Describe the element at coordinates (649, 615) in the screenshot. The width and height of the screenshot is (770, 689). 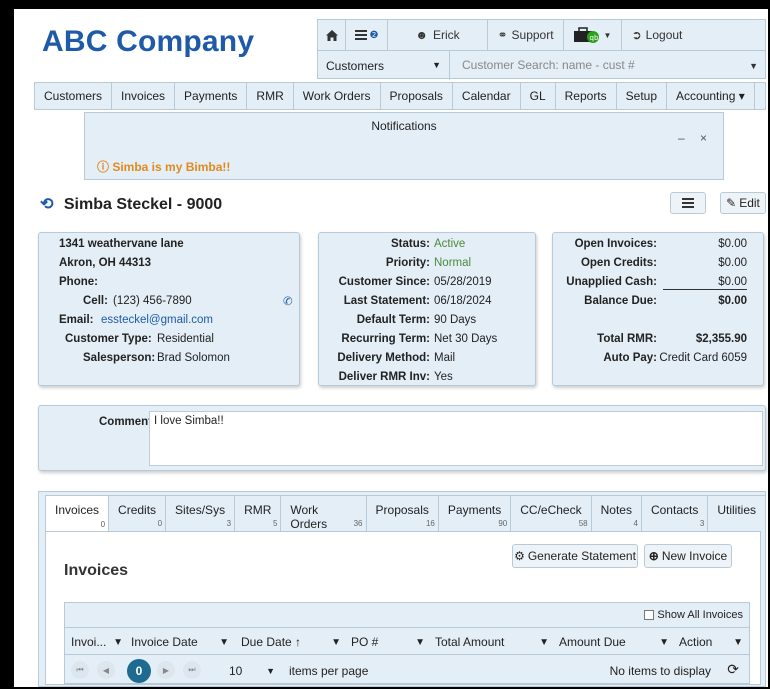
I see `checkbox` at that location.